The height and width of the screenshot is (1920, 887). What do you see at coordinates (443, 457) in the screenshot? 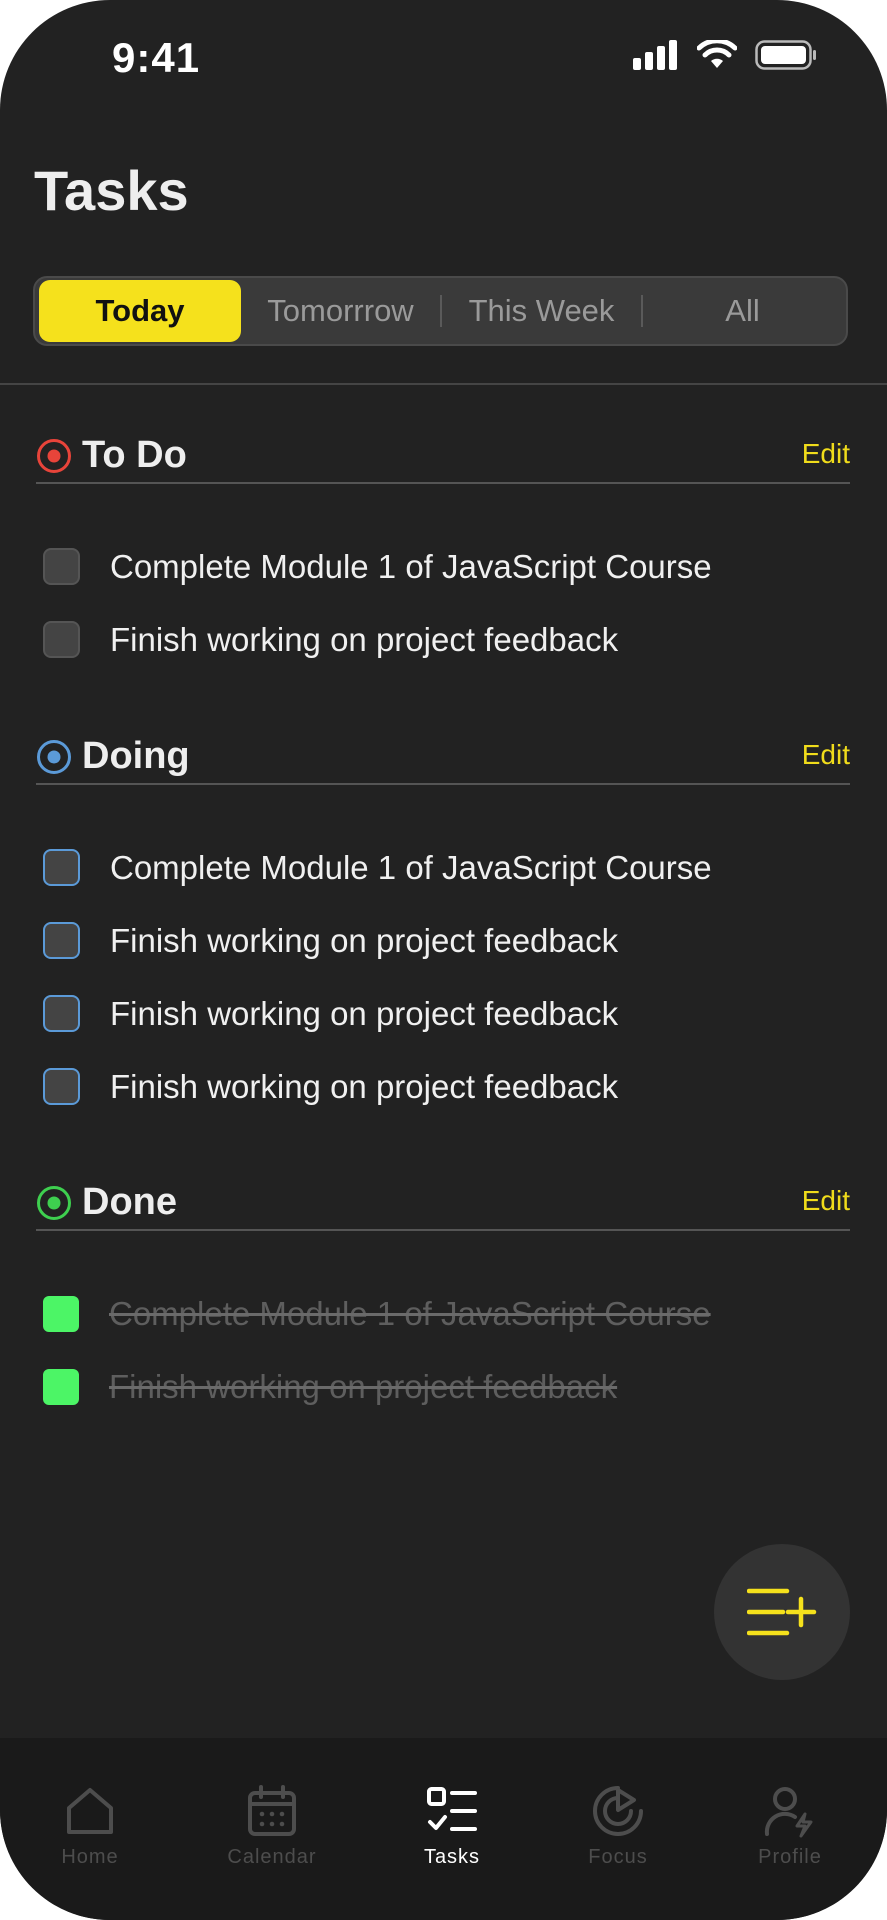
I see `section-header-todo: To Do Edit` at bounding box center [443, 457].